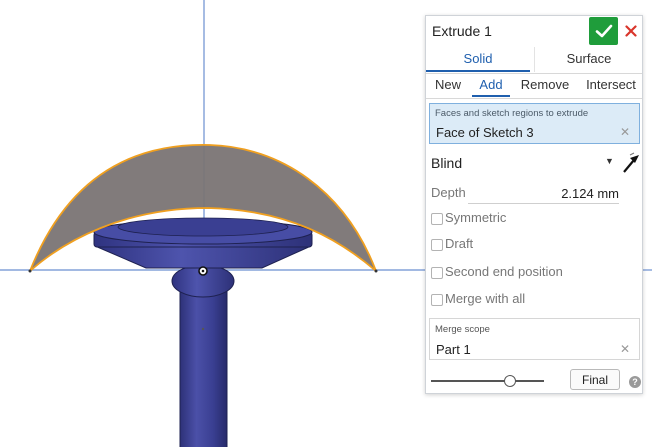 The height and width of the screenshot is (447, 652). I want to click on body-type-tabs: Solid Surface, so click(534, 60).